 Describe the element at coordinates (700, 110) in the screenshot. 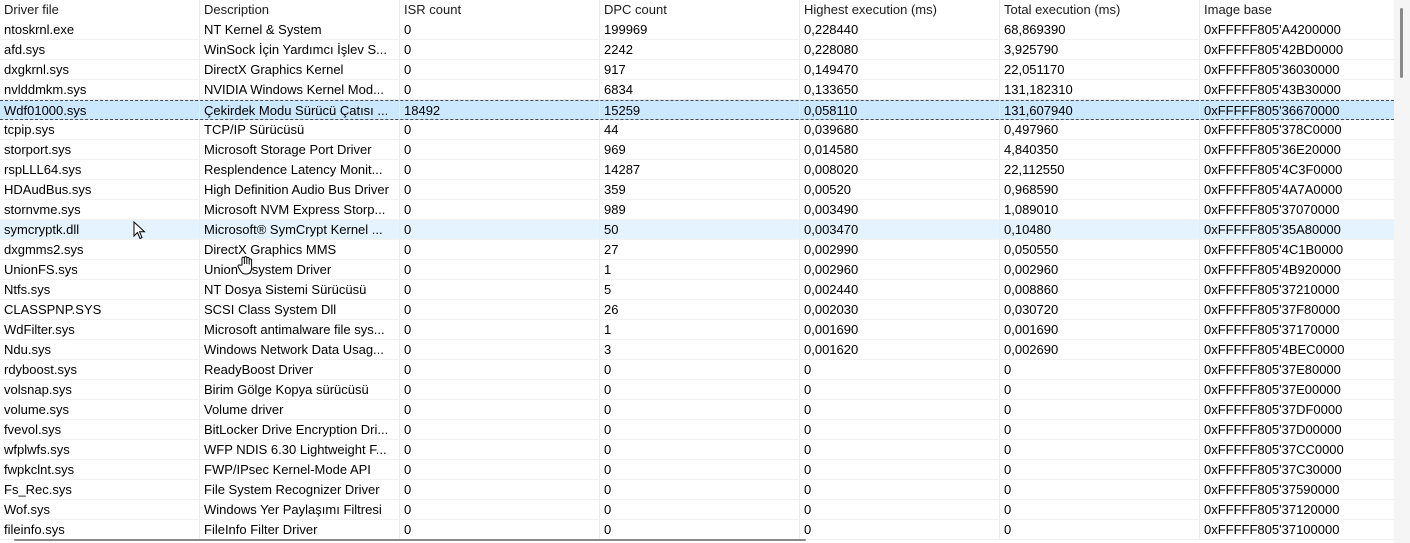

I see `cell-dpc-count: 15259` at that location.